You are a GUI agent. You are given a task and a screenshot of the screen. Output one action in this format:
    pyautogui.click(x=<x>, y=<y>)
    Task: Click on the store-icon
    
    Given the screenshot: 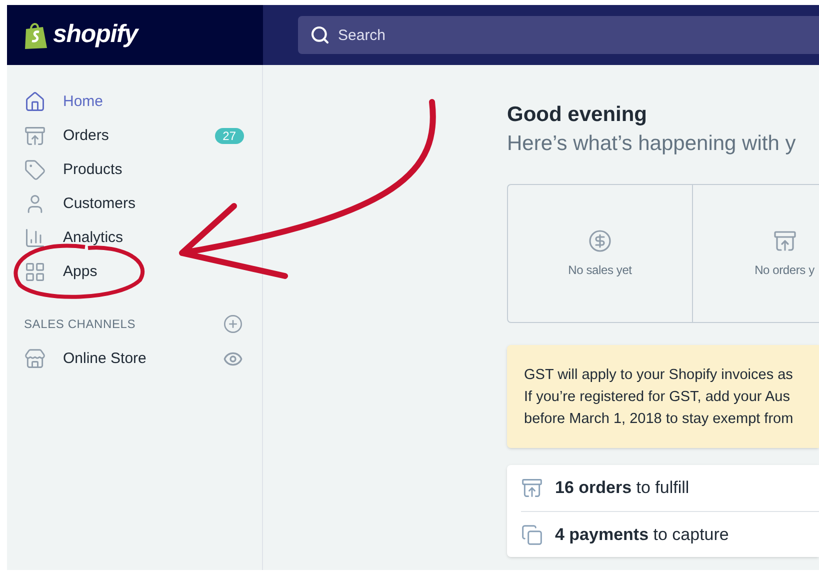 What is the action you would take?
    pyautogui.click(x=35, y=359)
    